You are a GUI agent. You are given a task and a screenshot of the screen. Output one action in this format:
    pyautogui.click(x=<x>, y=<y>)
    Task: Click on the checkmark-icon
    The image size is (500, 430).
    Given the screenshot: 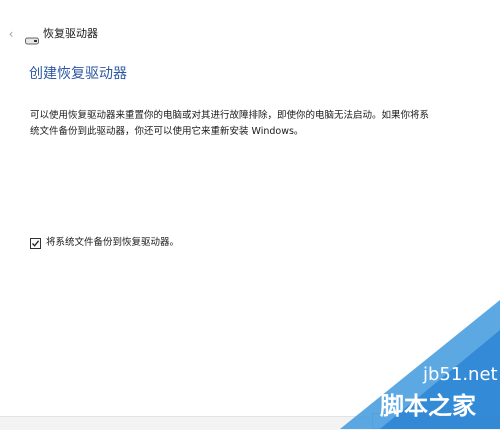 What is the action you would take?
    pyautogui.click(x=36, y=243)
    